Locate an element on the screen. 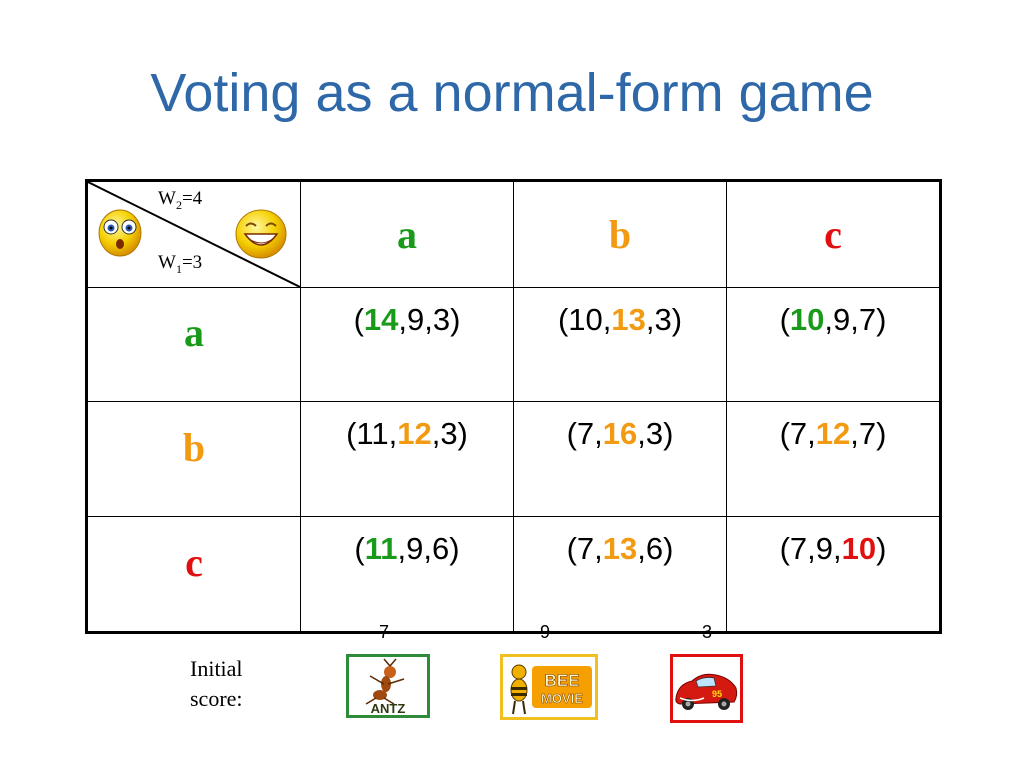 The image size is (1024, 768). antz-logo-icon: ANTZ is located at coordinates (388, 686).